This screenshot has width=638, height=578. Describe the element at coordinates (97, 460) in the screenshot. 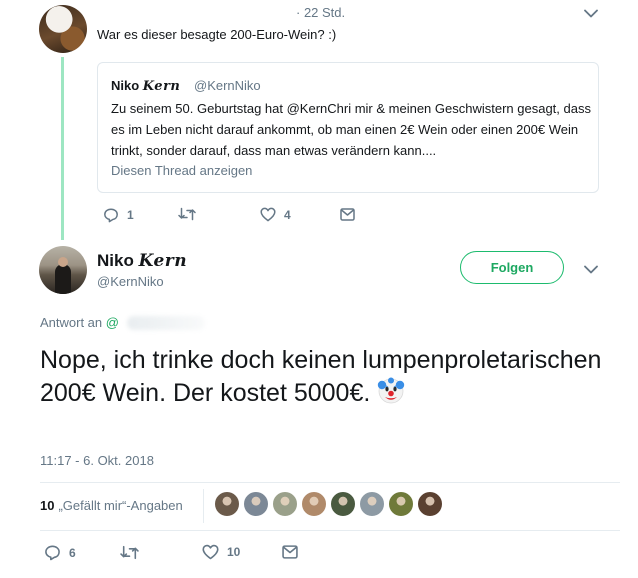

I see `tweet-timestamp: 11:17 - 6. Okt. 2018` at that location.